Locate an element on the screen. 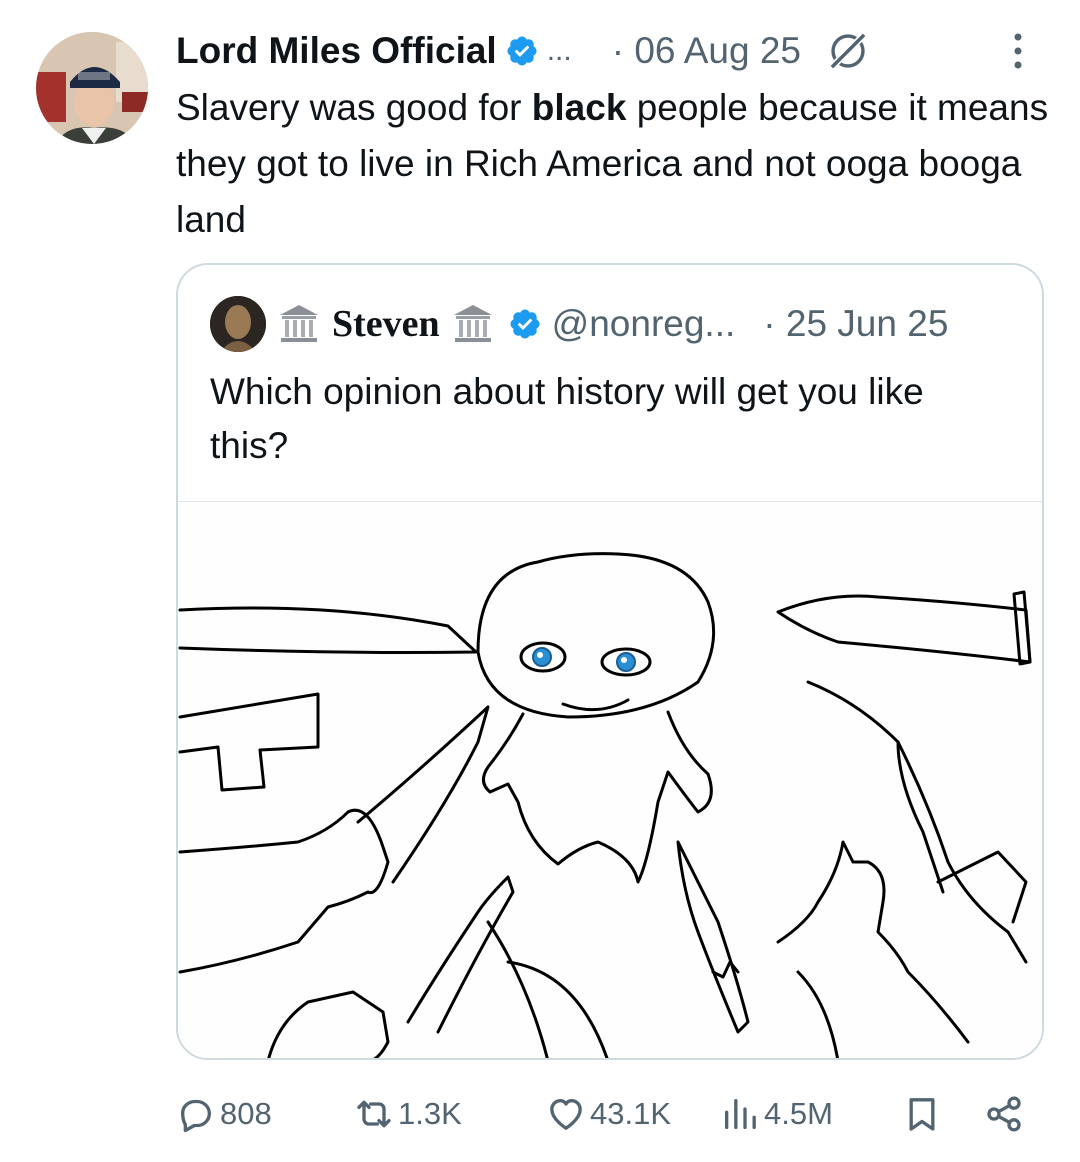  author-avatar is located at coordinates (92, 88).